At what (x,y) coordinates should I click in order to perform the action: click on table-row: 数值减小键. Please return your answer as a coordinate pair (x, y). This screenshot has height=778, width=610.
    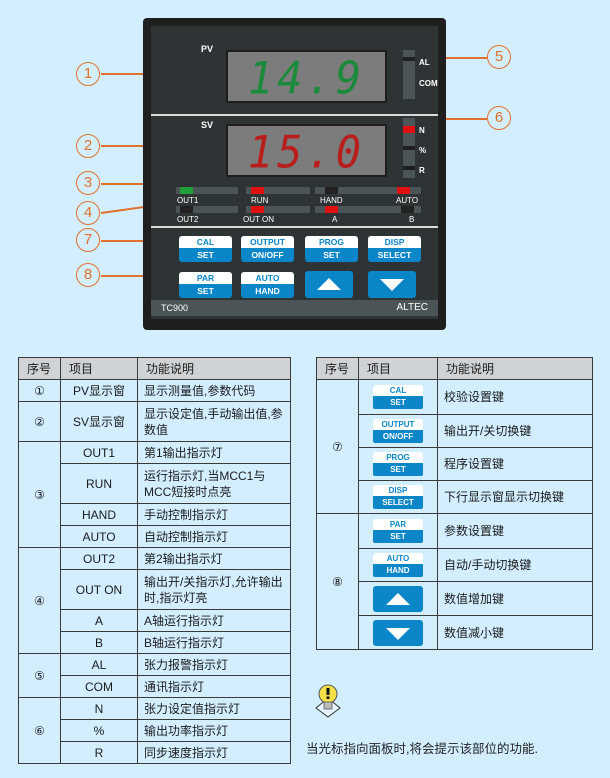
    Looking at the image, I should click on (455, 632).